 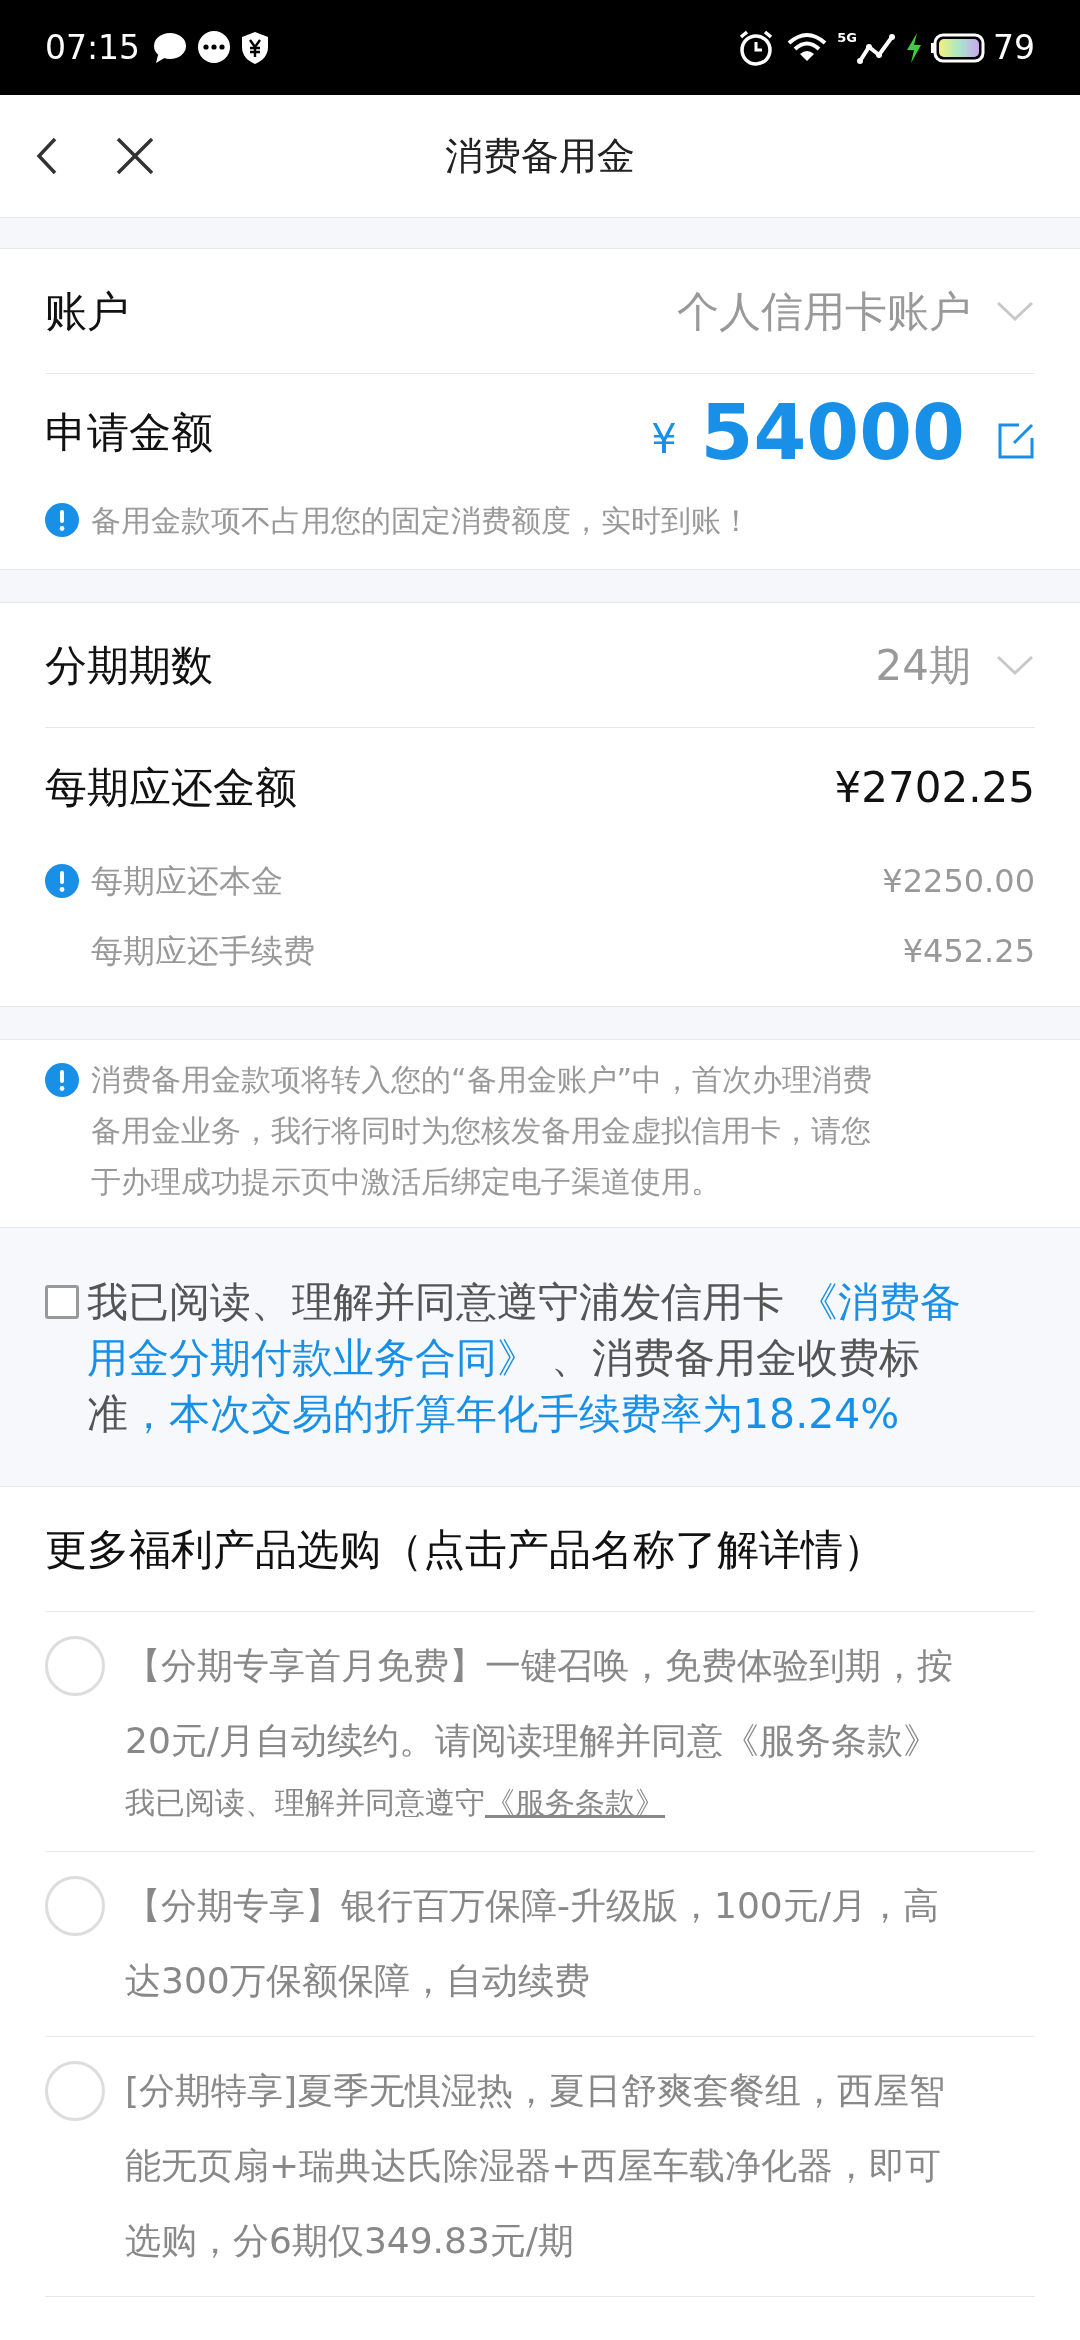 I want to click on detail-value: ¥452.25, so click(x=968, y=951).